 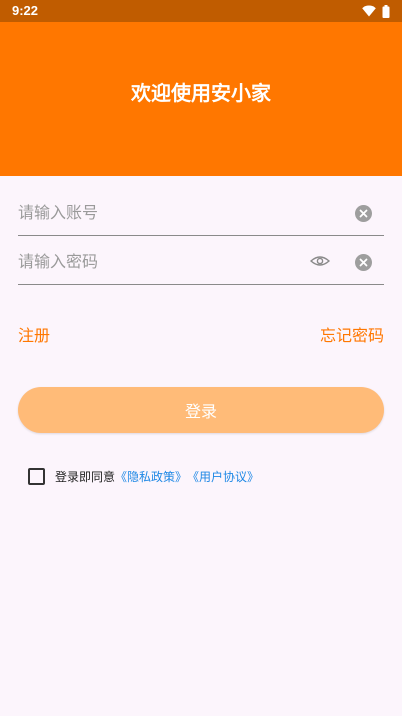 What do you see at coordinates (386, 11) in the screenshot?
I see `battery-icon` at bounding box center [386, 11].